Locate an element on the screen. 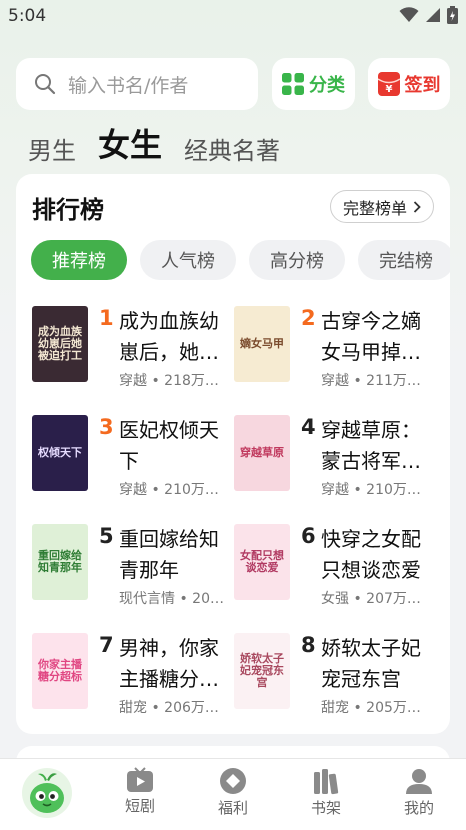  gender-tabs: 男生 女生 经典名著 is located at coordinates (154, 143).